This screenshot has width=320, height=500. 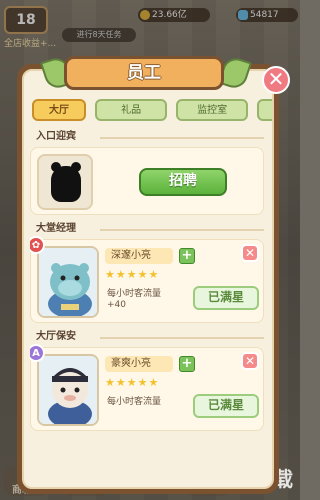 I want to click on tab-monitor-room: 监控室, so click(x=212, y=110).